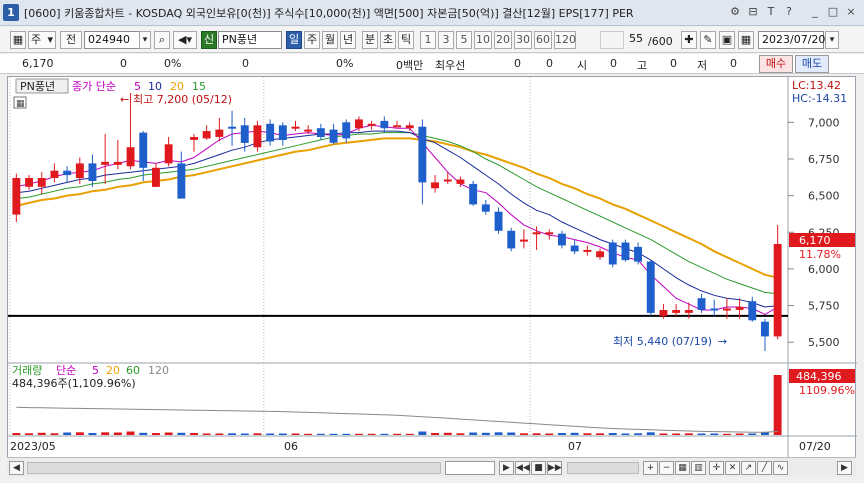 This screenshot has width=864, height=483. What do you see at coordinates (748, 468) in the screenshot?
I see `trend-button: ↗` at bounding box center [748, 468].